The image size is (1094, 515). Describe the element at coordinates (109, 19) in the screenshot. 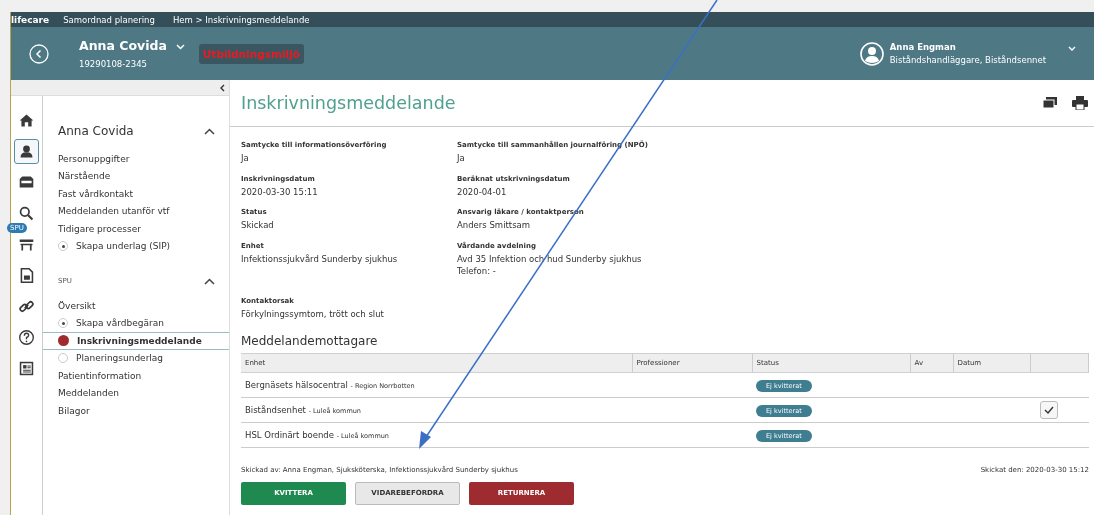

I see `module-name: Samordnad planering` at that location.